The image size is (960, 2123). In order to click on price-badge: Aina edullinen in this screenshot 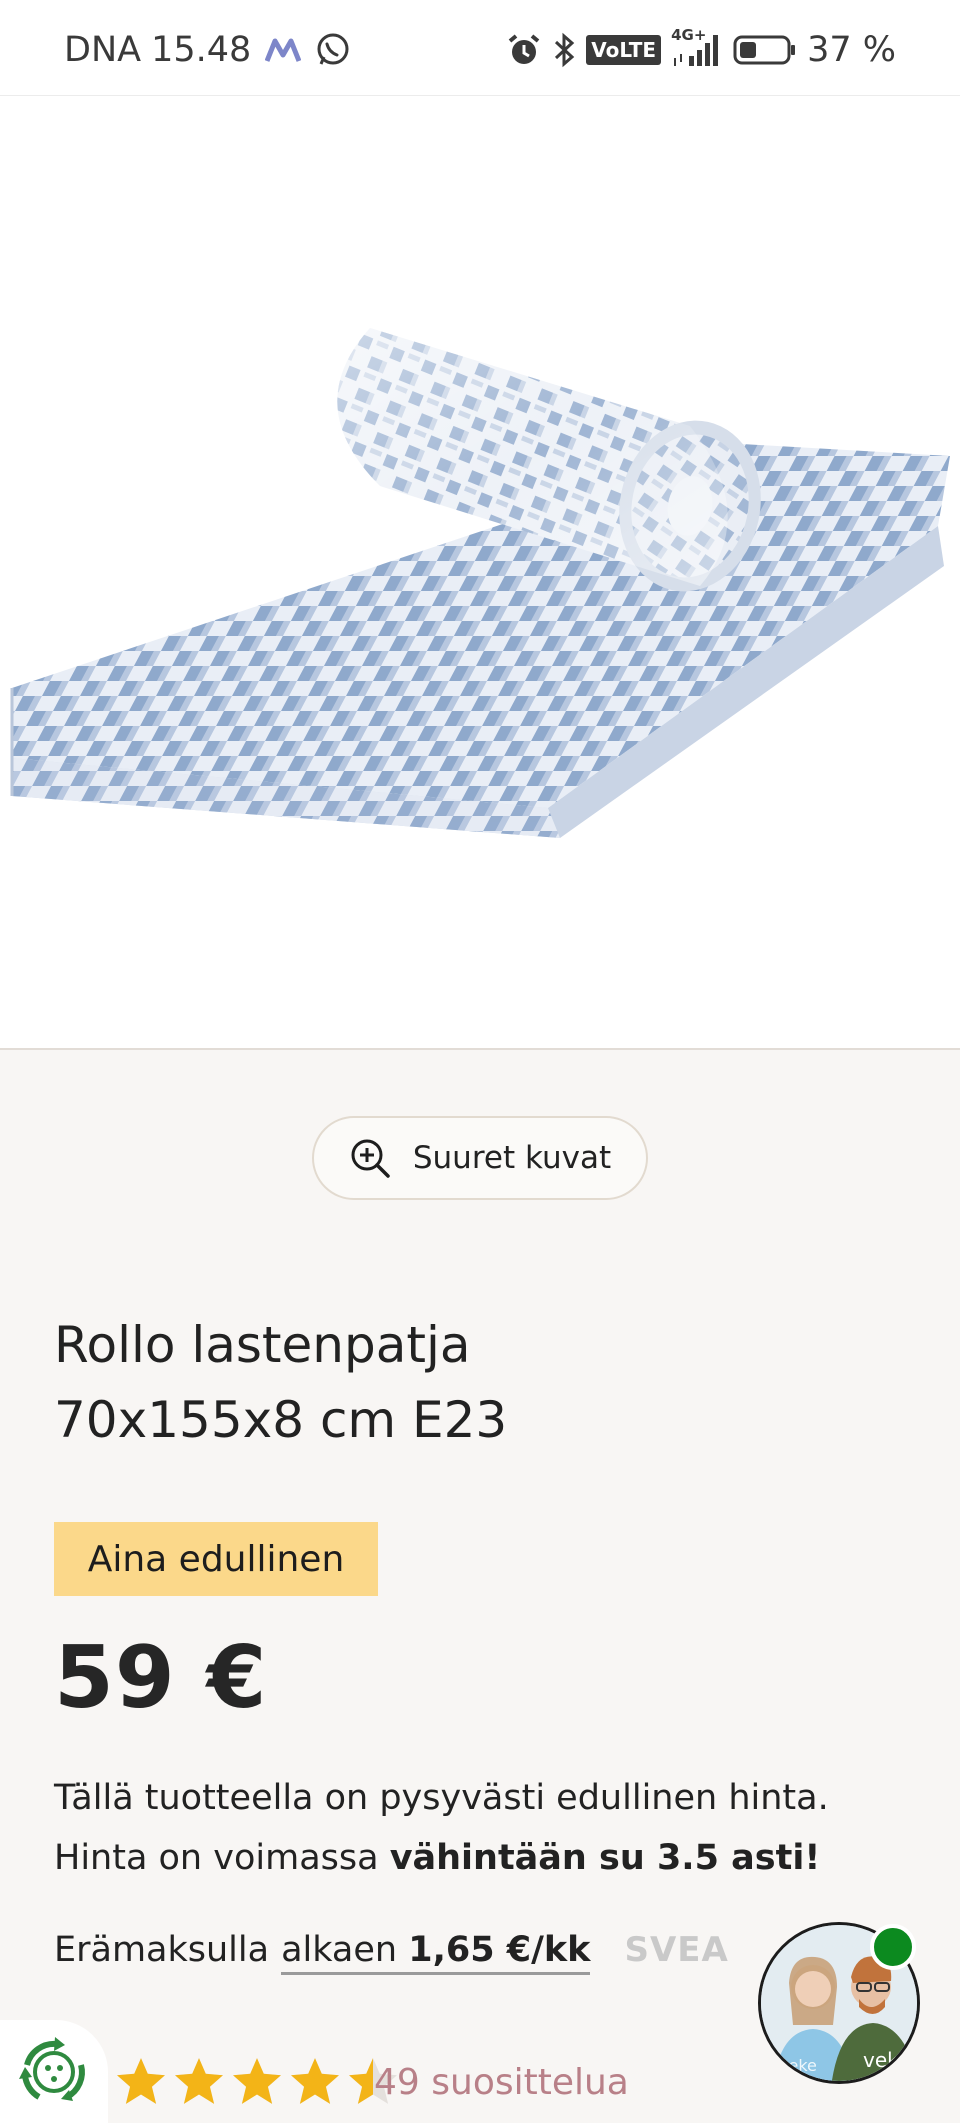, I will do `click(216, 1559)`.